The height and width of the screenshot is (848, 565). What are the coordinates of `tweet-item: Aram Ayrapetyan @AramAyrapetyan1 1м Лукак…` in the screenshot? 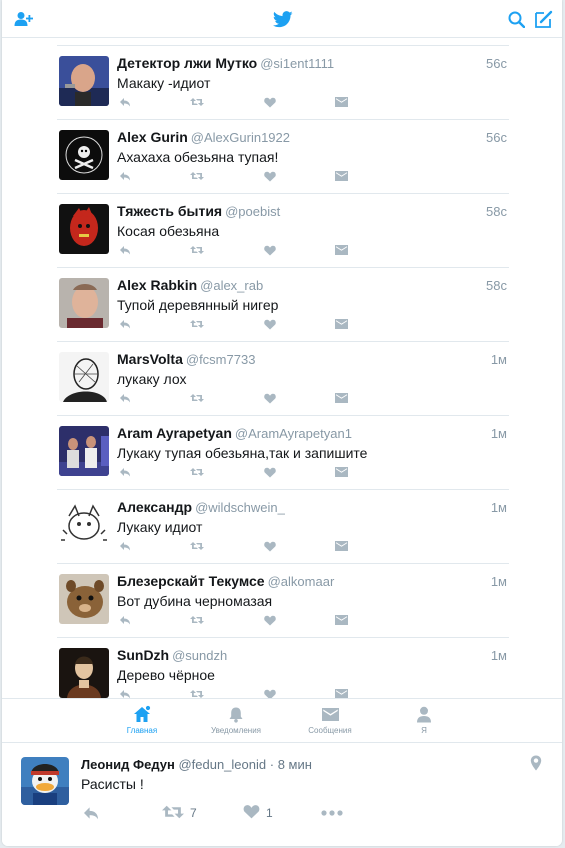 It's located at (283, 452).